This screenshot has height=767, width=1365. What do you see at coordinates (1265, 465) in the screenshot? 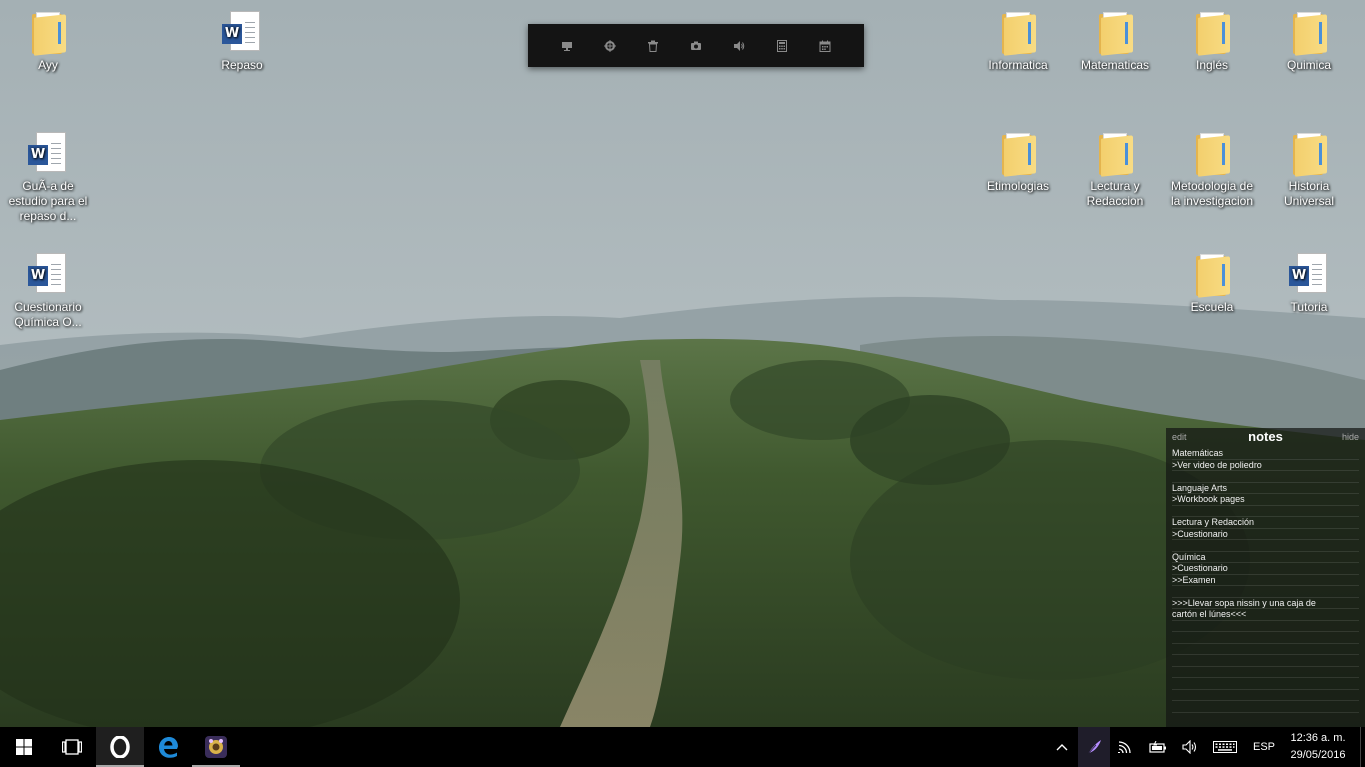
I see `notes-line: >Ver video de poliedro` at bounding box center [1265, 465].